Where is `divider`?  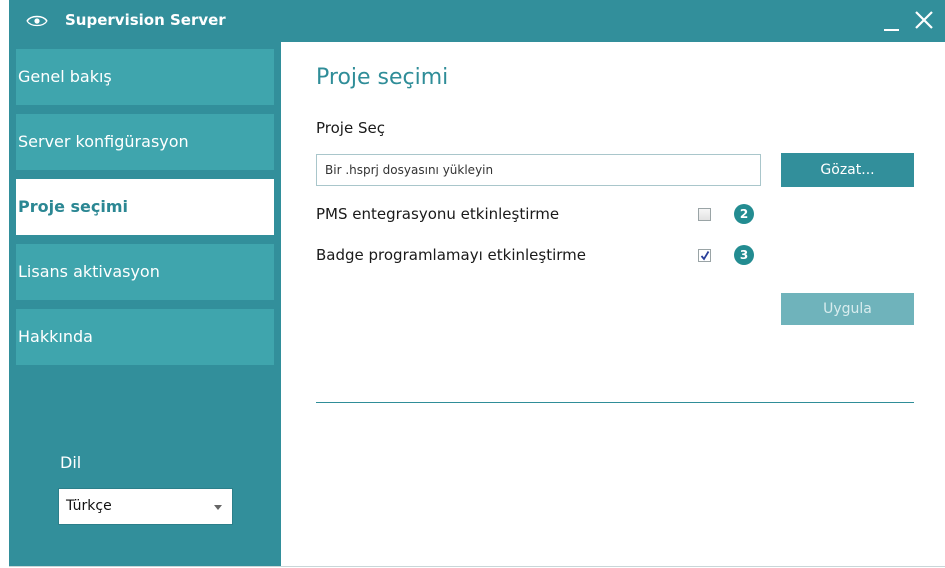 divider is located at coordinates (615, 402).